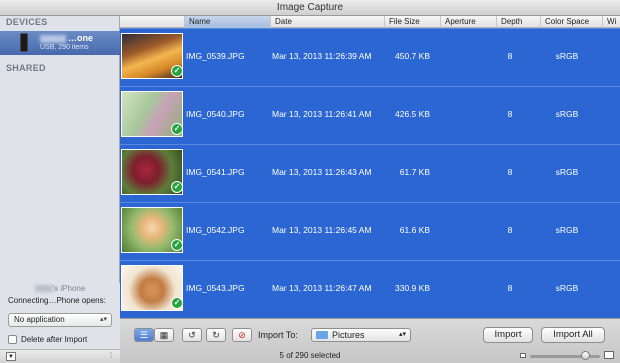 This screenshot has width=620, height=363. I want to click on file-size: 330.9 KB, so click(412, 288).